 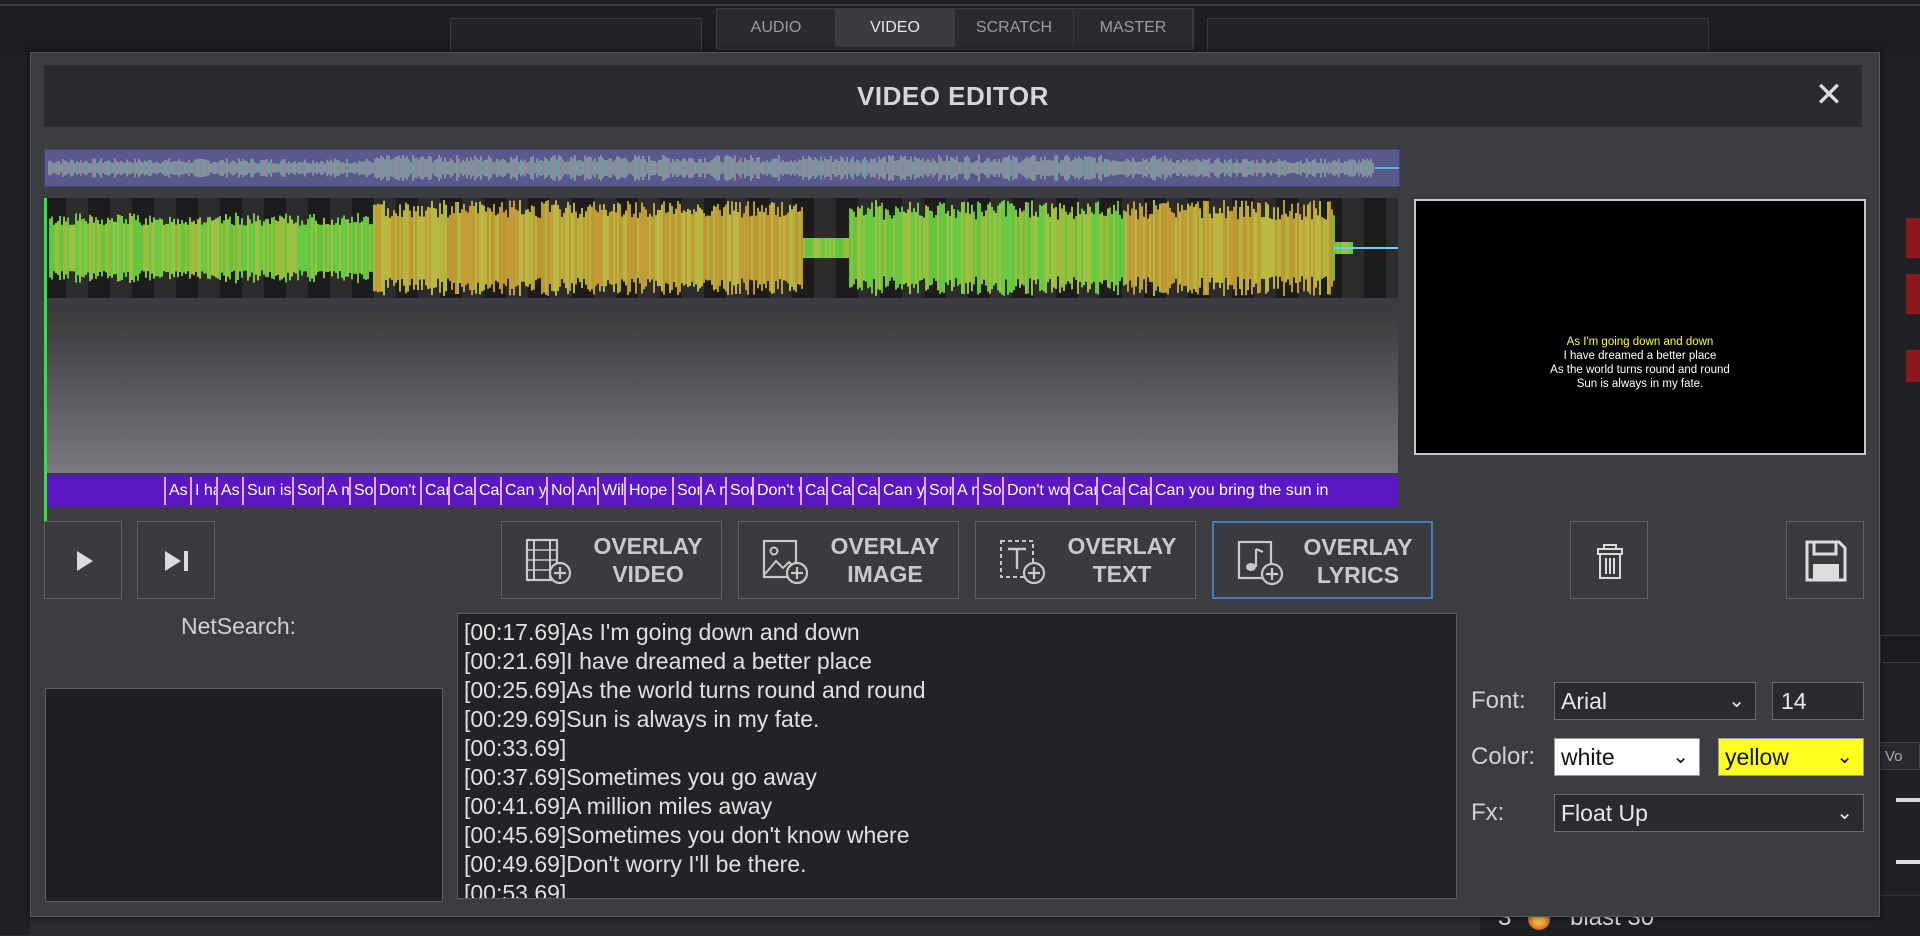 I want to click on overlay-video-button: OVERLAY VIDEO, so click(x=611, y=560).